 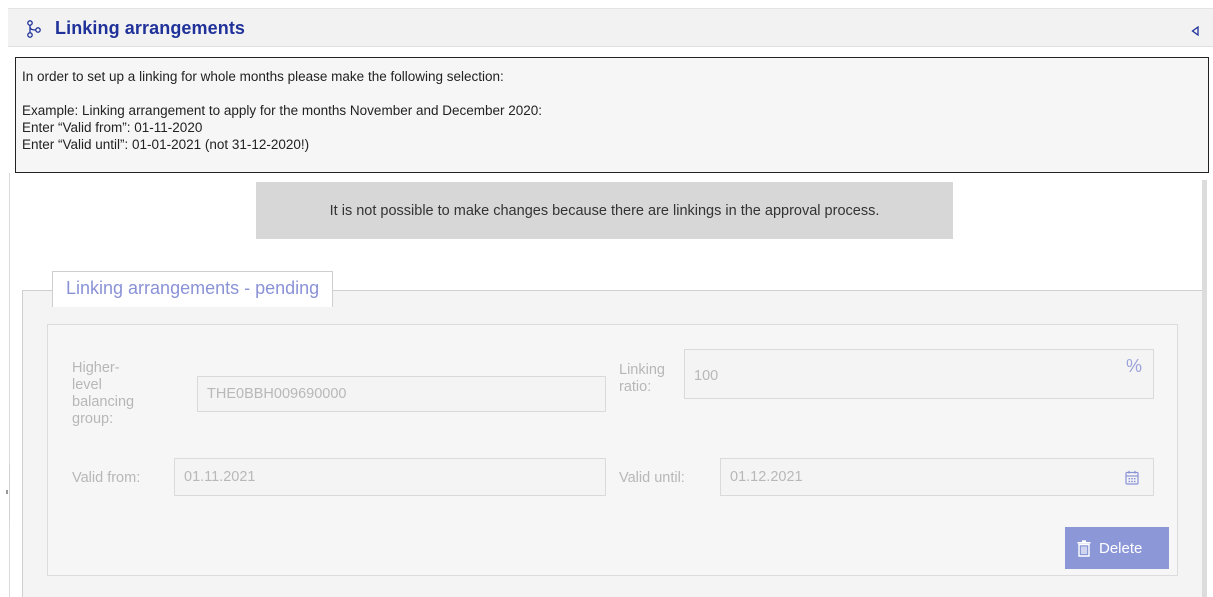 I want to click on higher-level-label: Higher- level balancing group:, so click(x=103, y=393).